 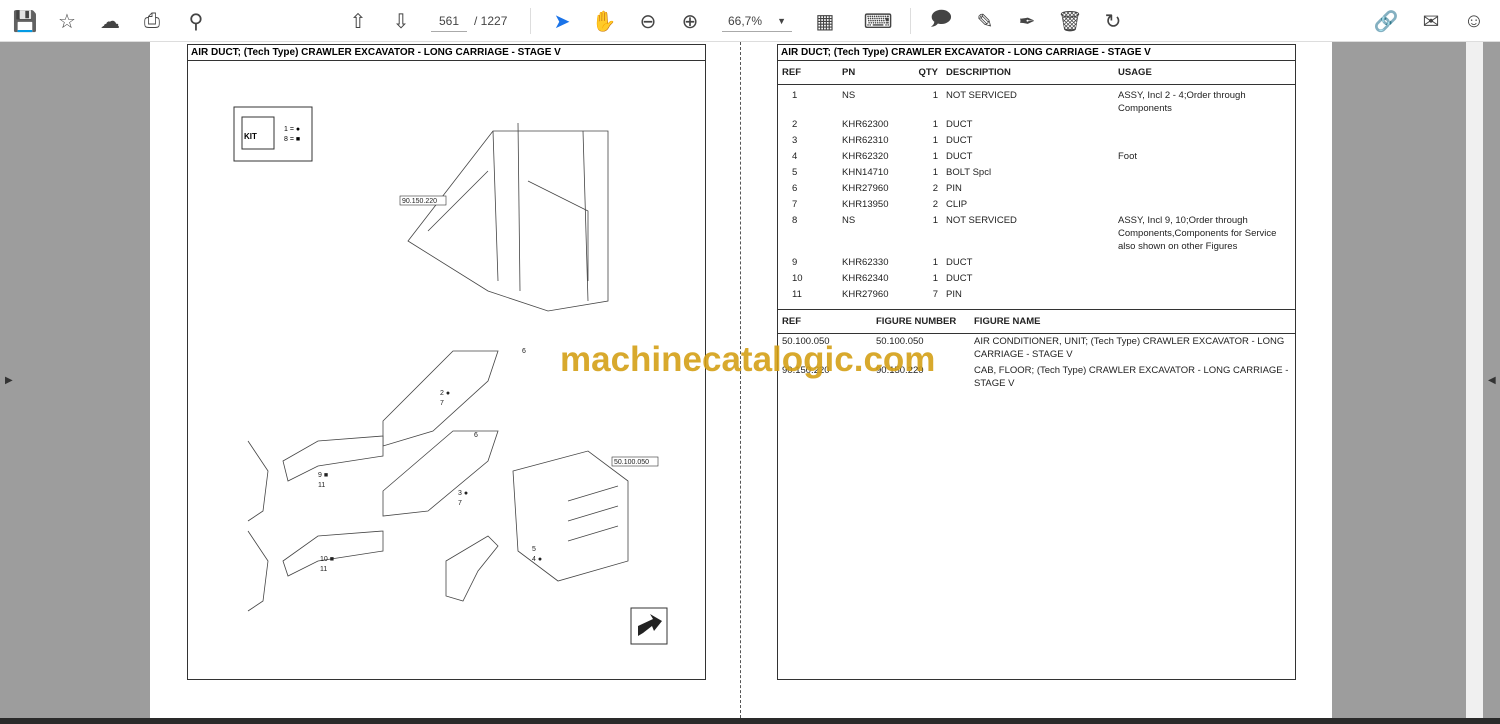 What do you see at coordinates (745, 21) in the screenshot?
I see `zoom-value: 66,7%` at bounding box center [745, 21].